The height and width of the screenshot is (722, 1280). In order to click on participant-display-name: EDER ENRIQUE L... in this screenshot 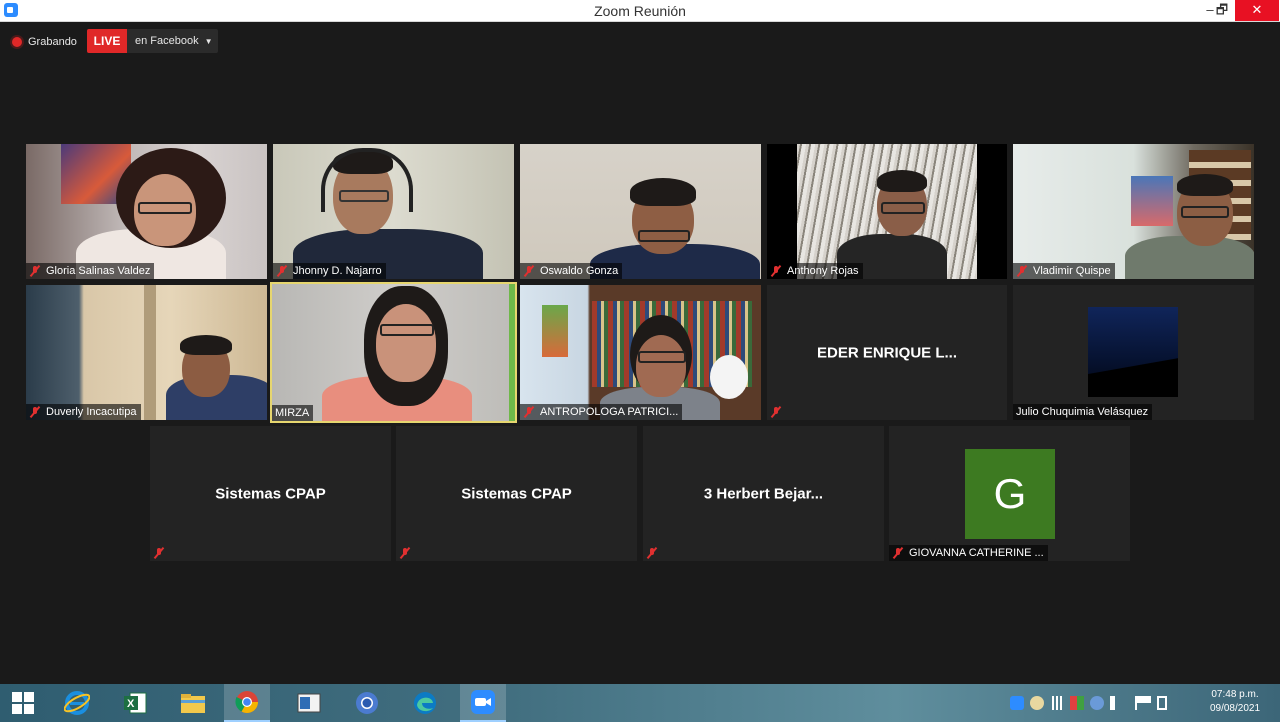, I will do `click(887, 352)`.